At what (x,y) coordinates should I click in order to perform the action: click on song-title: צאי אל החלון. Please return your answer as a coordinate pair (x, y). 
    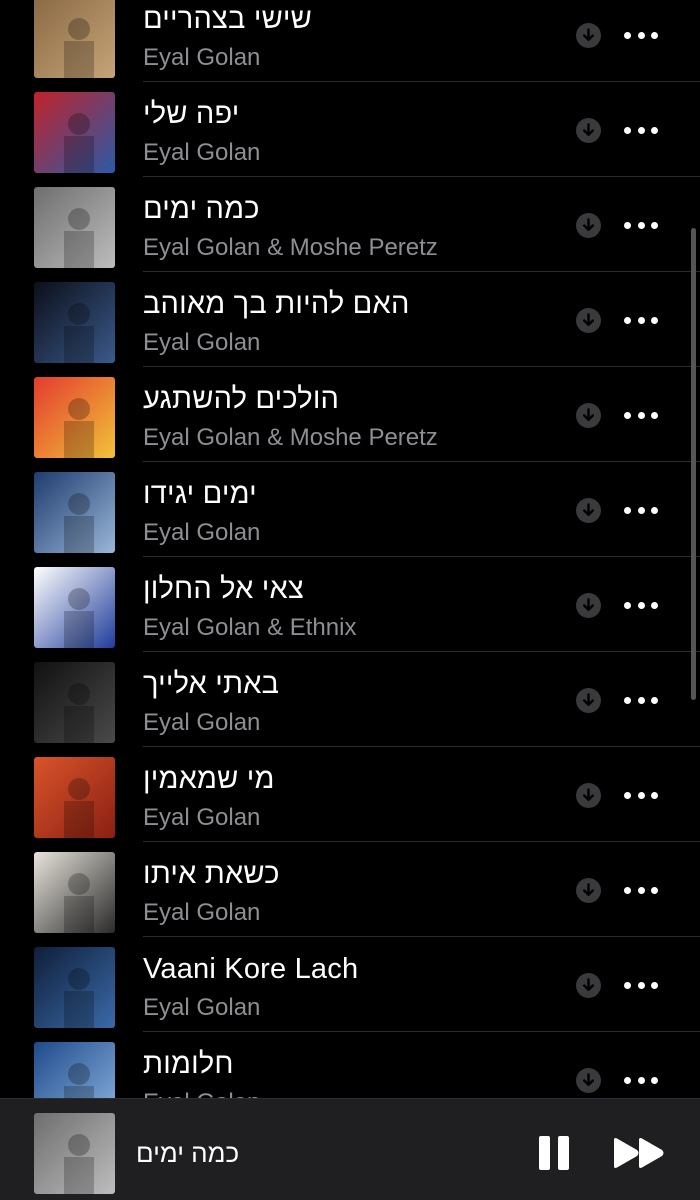
    Looking at the image, I should click on (223, 589).